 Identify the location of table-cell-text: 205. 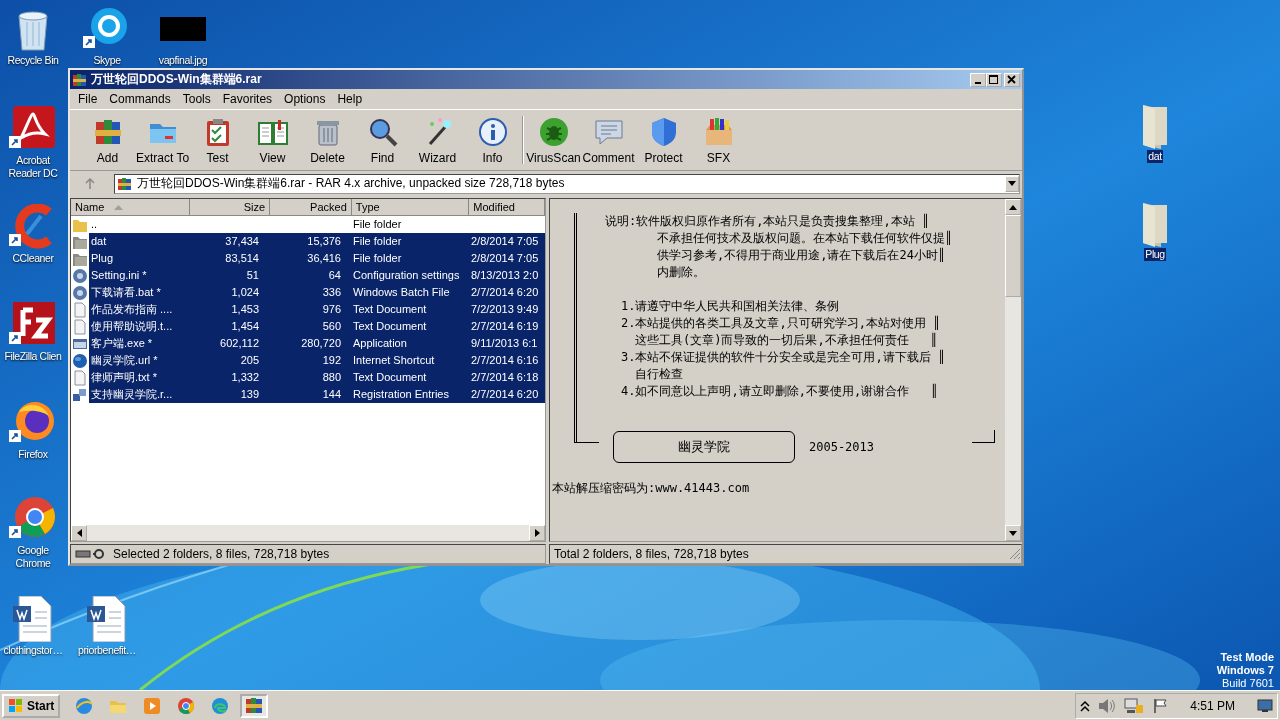
(249, 360).